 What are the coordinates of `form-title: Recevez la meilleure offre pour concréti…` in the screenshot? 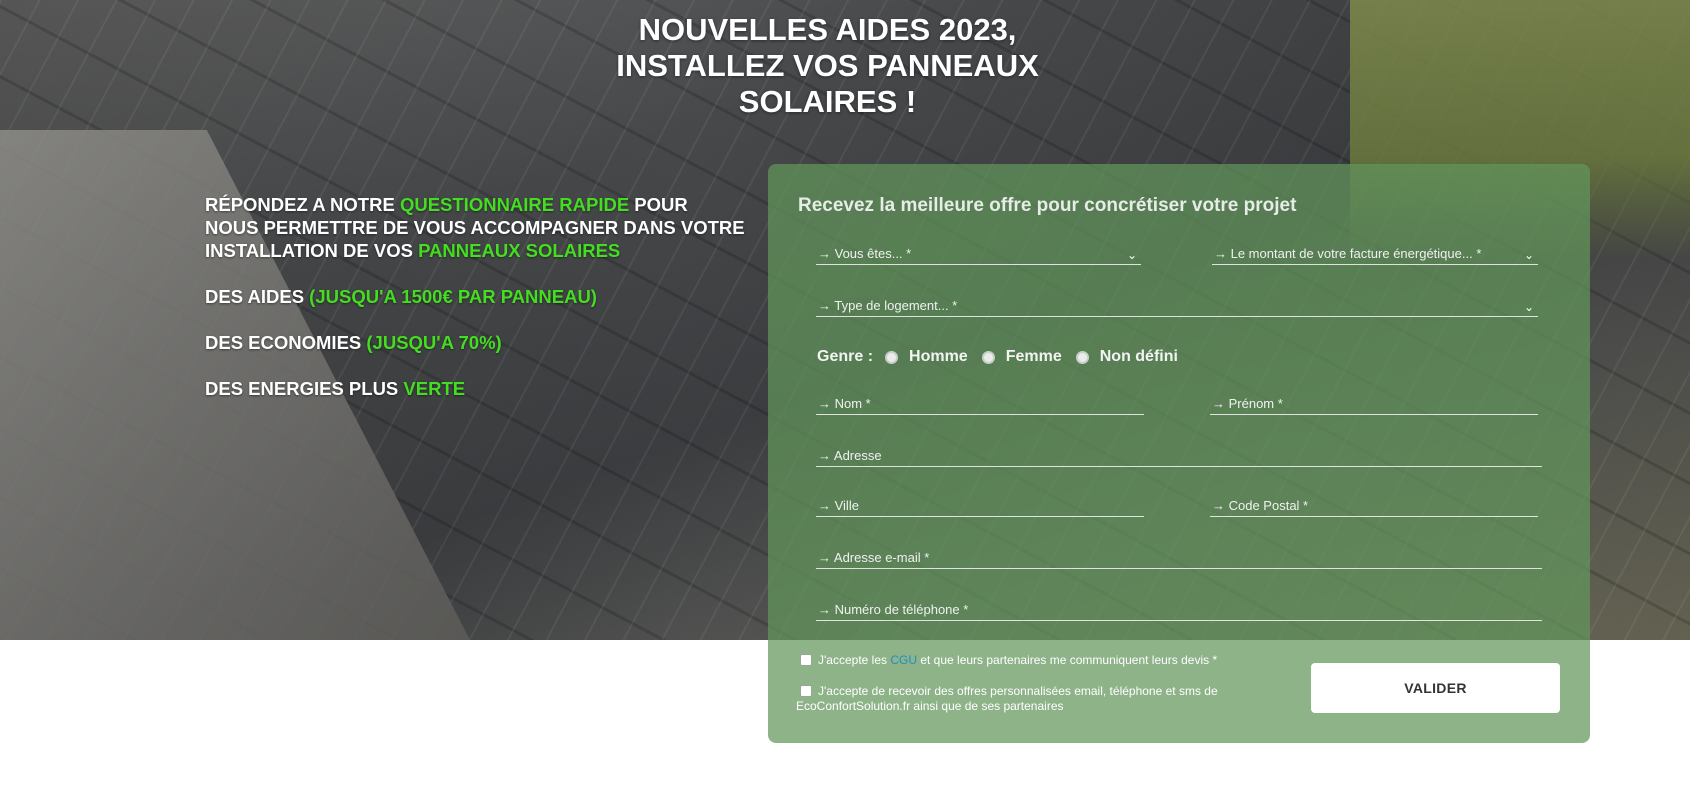 It's located at (1047, 205).